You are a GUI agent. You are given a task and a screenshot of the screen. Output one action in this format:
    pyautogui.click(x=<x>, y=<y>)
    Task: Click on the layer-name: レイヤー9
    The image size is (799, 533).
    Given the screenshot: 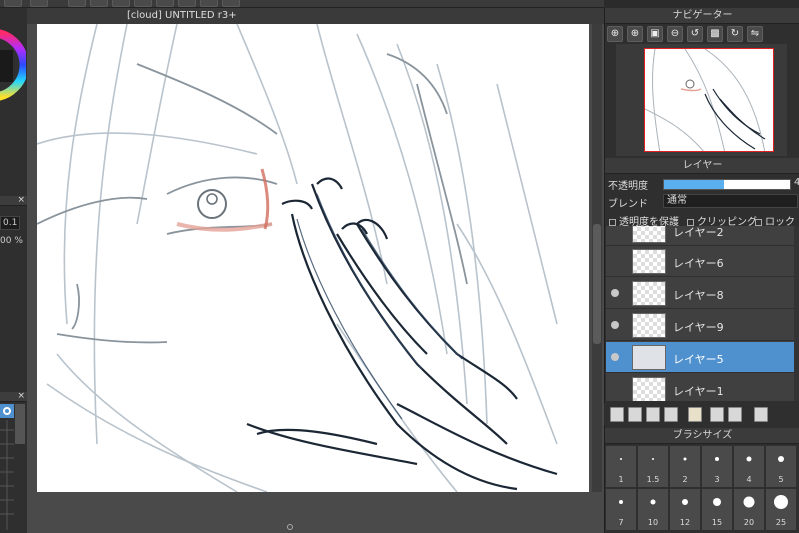 What is the action you would take?
    pyautogui.click(x=698, y=327)
    